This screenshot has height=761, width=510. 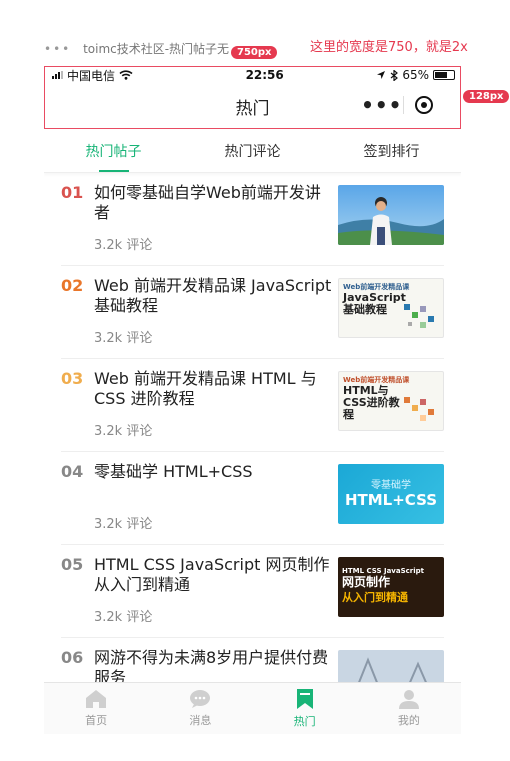 What do you see at coordinates (213, 295) in the screenshot?
I see `post-title: Web 前端开发精品课 JavaScript 基础教程` at bounding box center [213, 295].